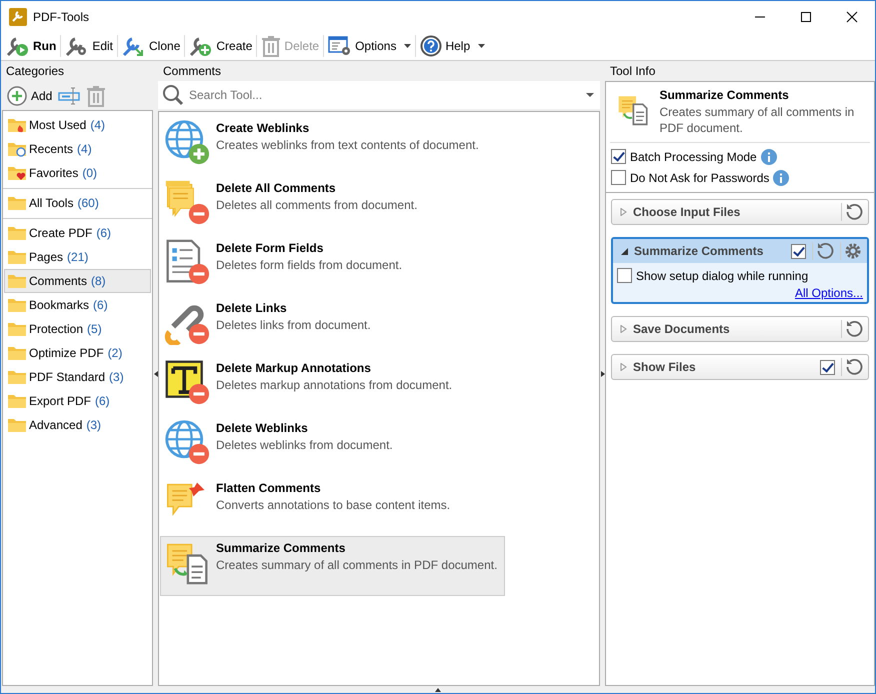  I want to click on tool-item: Create Weblinks Creates weblinks from text contents of document., so click(332, 146).